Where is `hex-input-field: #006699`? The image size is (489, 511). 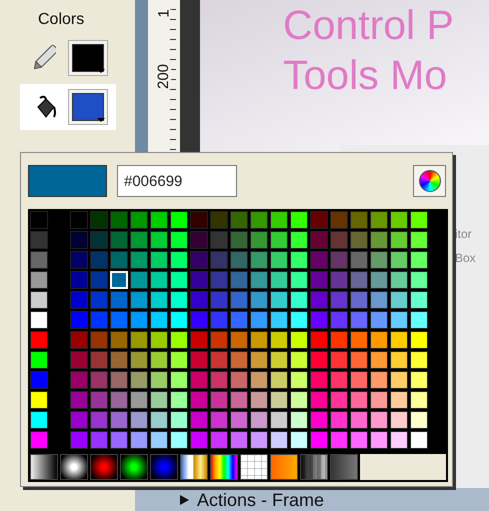
hex-input-field: #006699 is located at coordinates (177, 181).